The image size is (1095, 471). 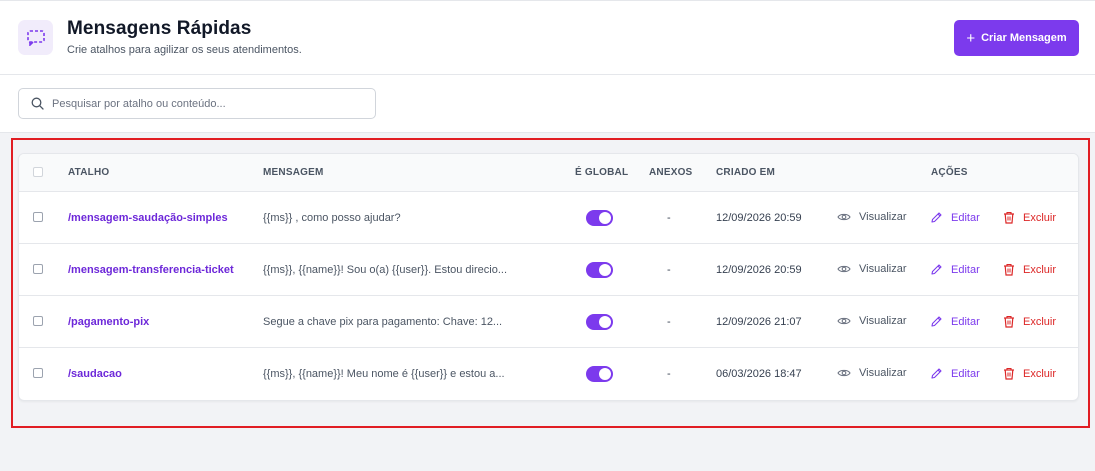 I want to click on column-header-created: CRIADO EM, so click(x=746, y=172).